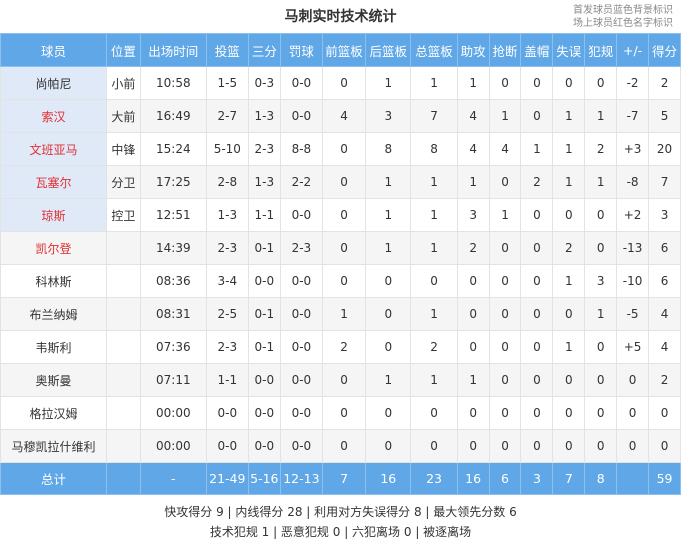 This screenshot has width=681, height=547. I want to click on cell-offensive-rebounds: 1, so click(344, 314).